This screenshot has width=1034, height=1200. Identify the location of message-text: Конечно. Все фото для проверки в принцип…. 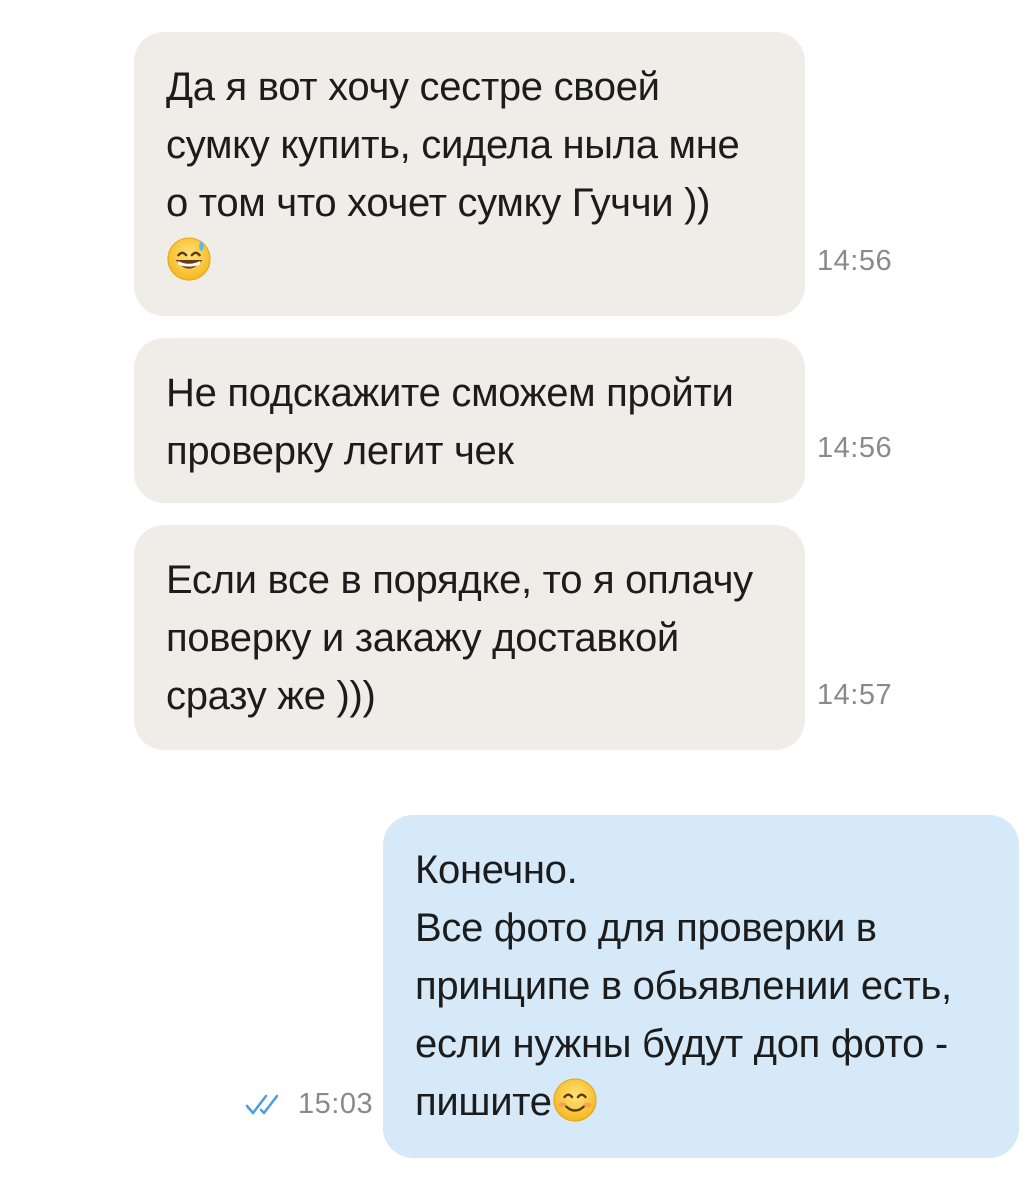
(707, 986).